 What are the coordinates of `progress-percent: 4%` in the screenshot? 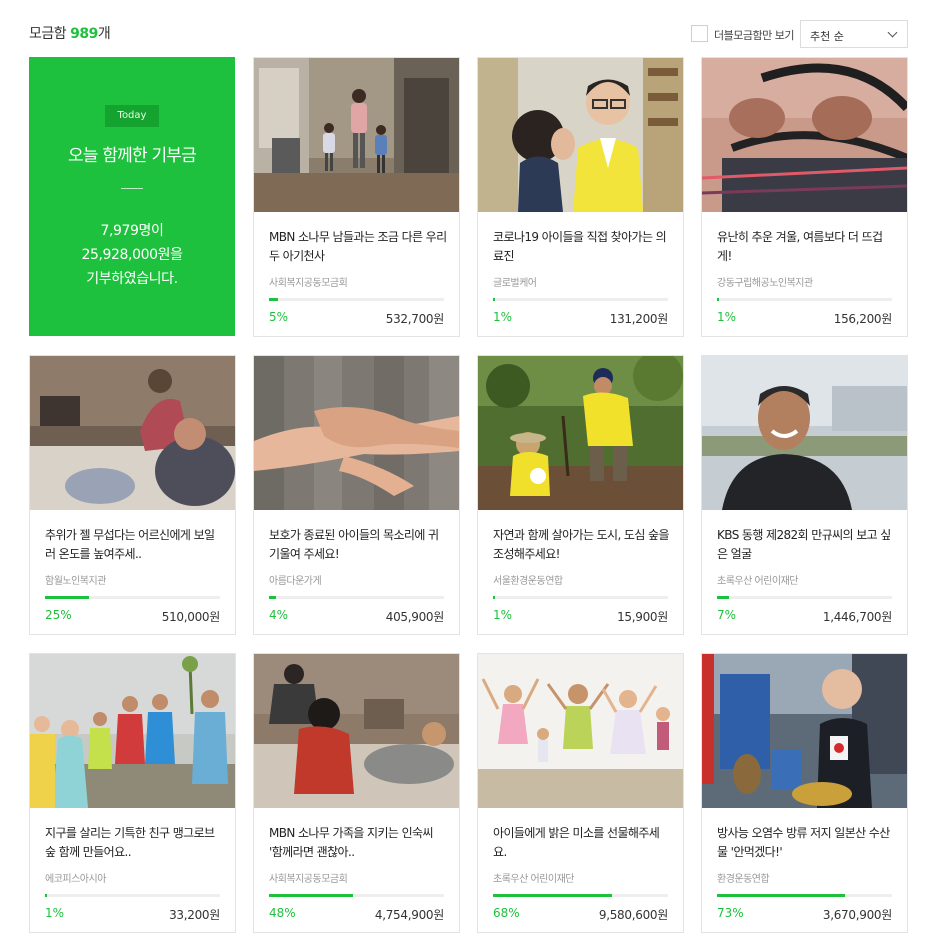 It's located at (279, 615).